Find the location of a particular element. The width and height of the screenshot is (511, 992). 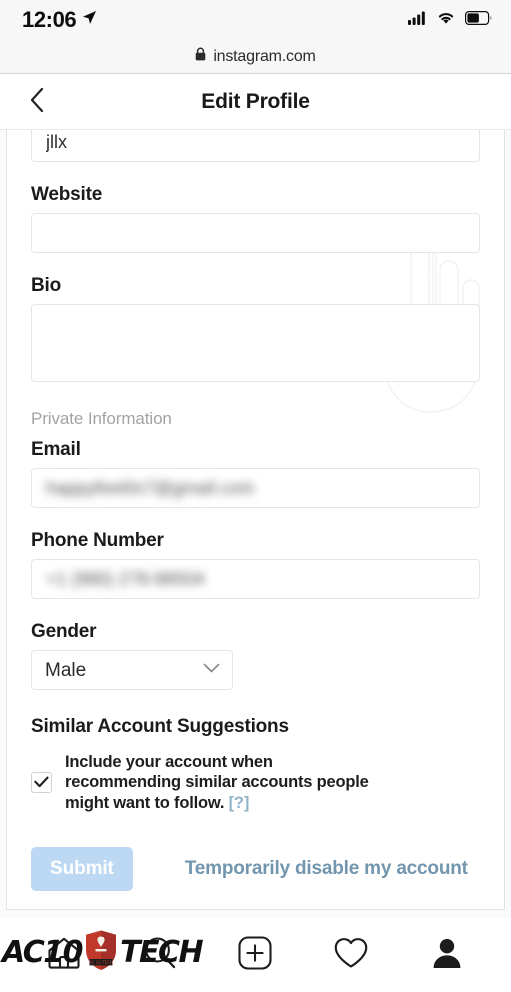

page-header: Edit Profile is located at coordinates (255, 102).